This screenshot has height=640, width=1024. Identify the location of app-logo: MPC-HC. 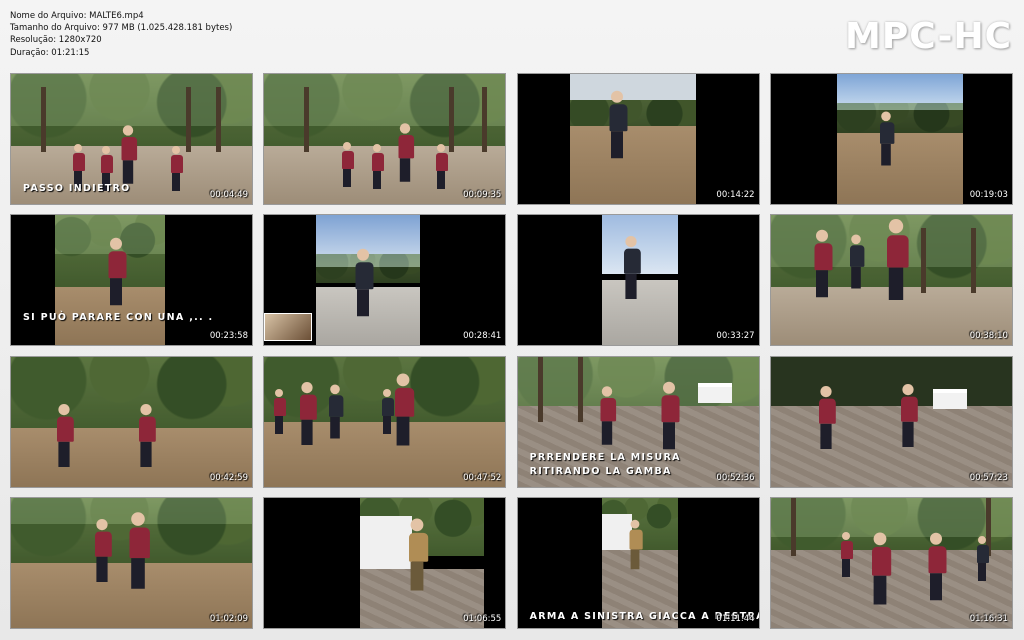
(928, 36).